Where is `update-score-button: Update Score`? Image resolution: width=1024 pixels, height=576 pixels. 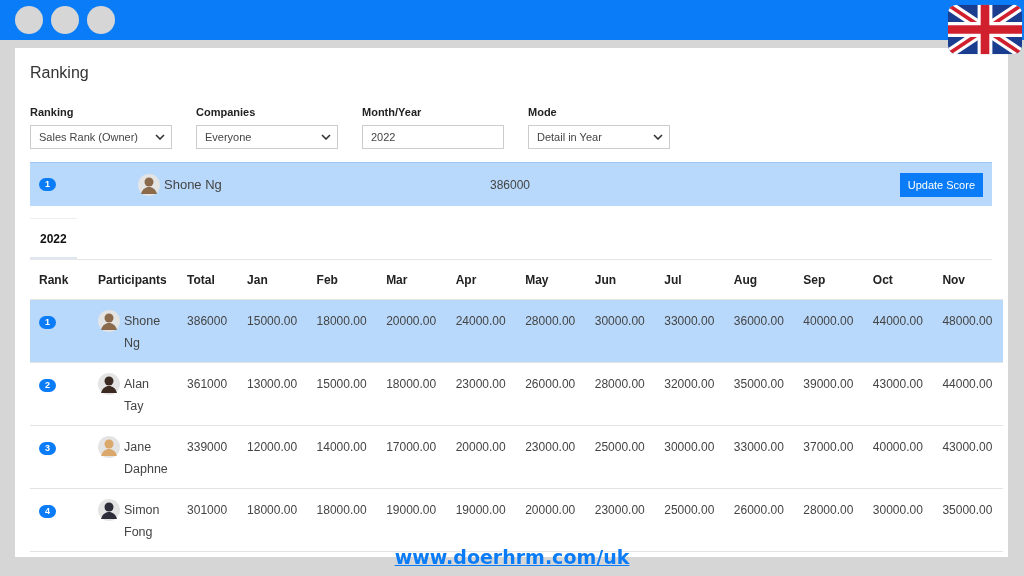 update-score-button: Update Score is located at coordinates (941, 184).